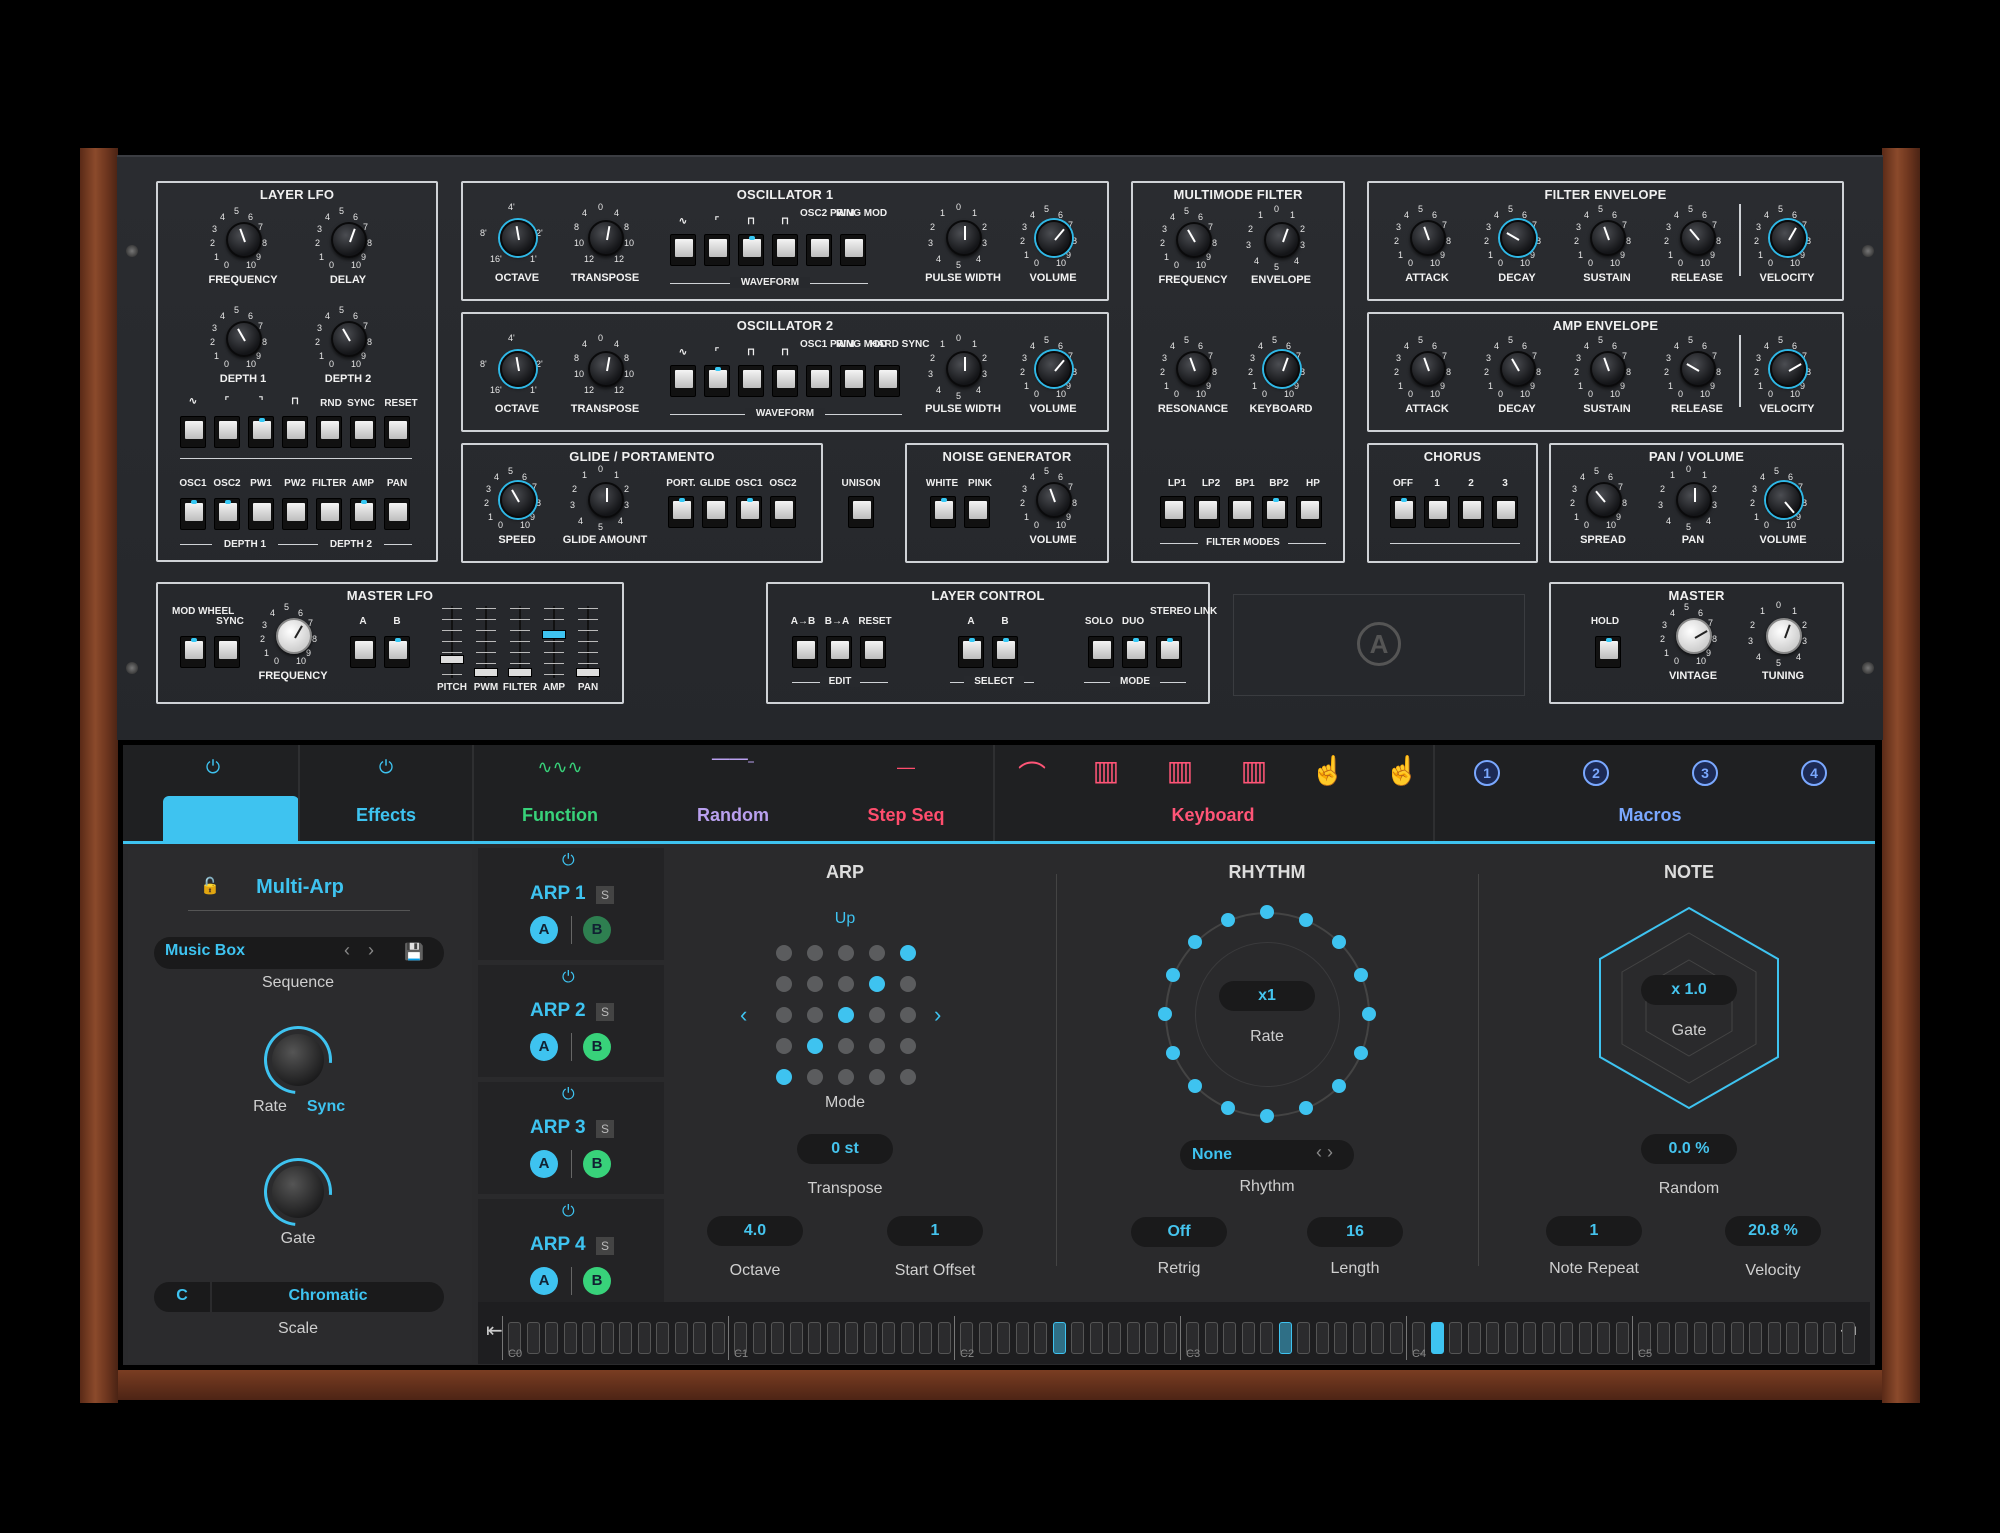  What do you see at coordinates (964, 369) in the screenshot?
I see `osc2-pulsewidth-knob-dial` at bounding box center [964, 369].